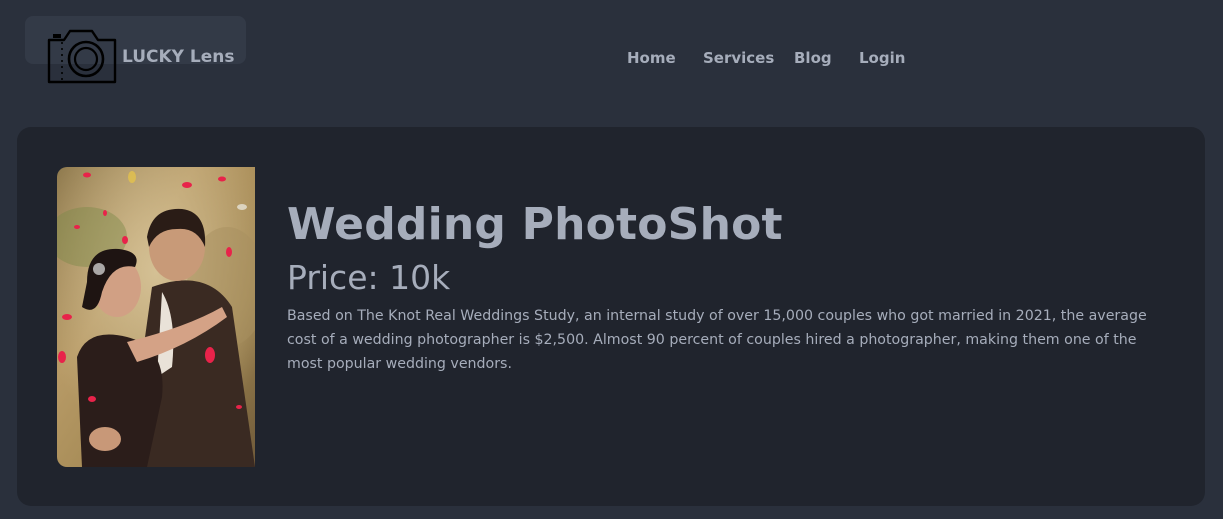 The height and width of the screenshot is (519, 1223). What do you see at coordinates (156, 317) in the screenshot?
I see `wedding-photo` at bounding box center [156, 317].